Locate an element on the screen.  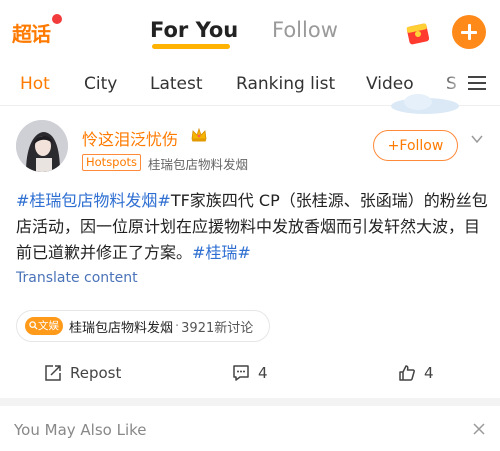
translate-link: Translate content is located at coordinates (77, 278).